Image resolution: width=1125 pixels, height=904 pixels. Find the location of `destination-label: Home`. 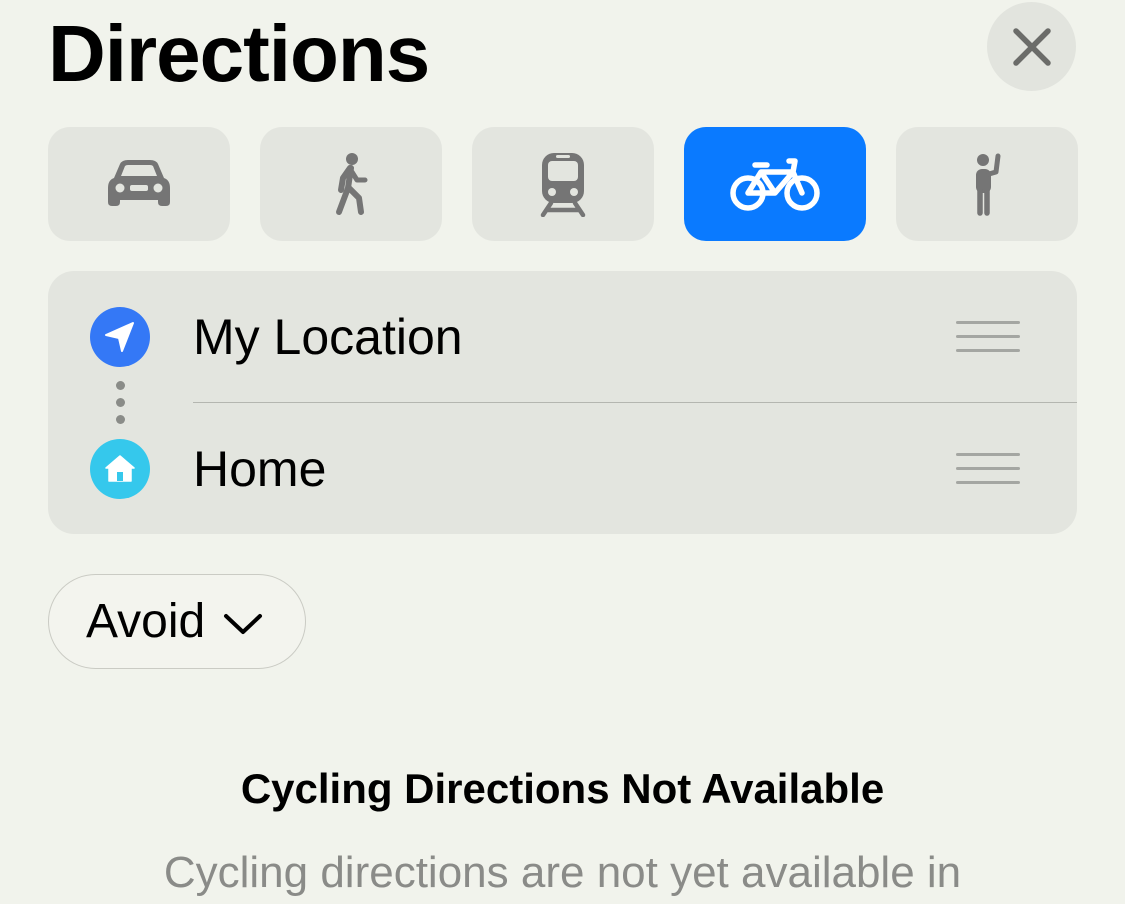

destination-label: Home is located at coordinates (260, 469).